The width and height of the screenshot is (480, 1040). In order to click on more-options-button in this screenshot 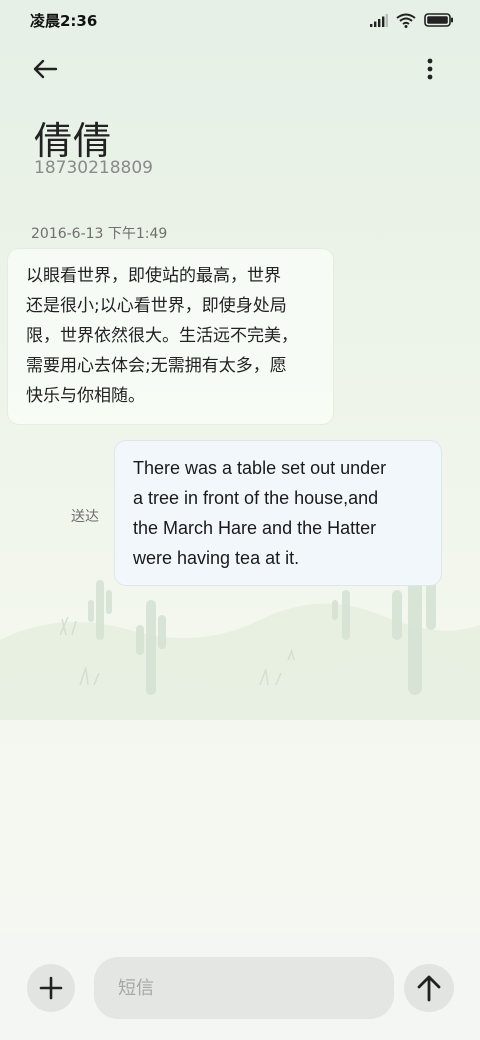, I will do `click(430, 69)`.